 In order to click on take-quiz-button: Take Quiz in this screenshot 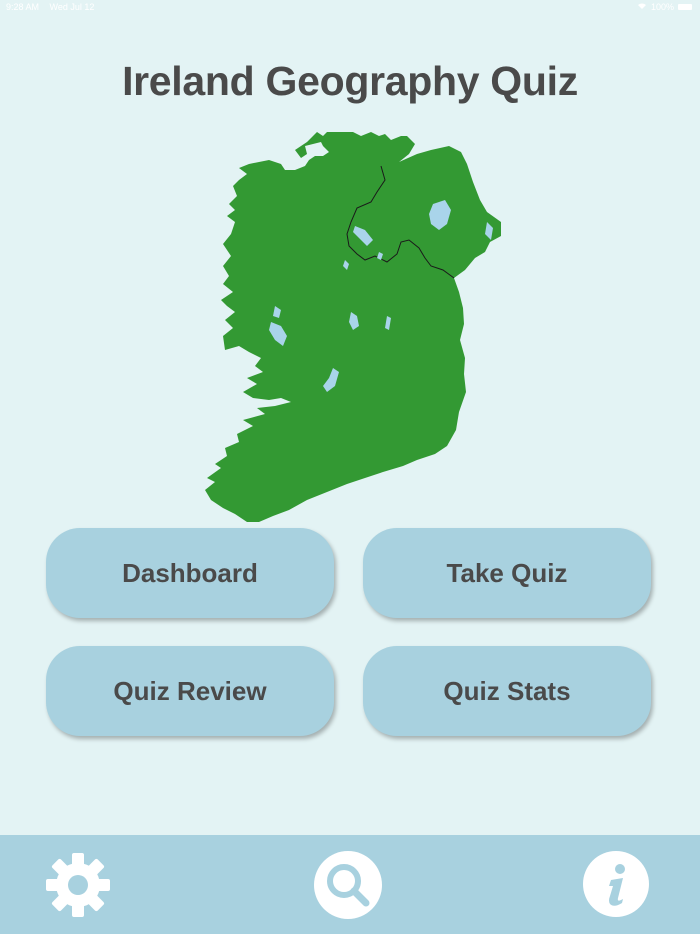, I will do `click(507, 573)`.